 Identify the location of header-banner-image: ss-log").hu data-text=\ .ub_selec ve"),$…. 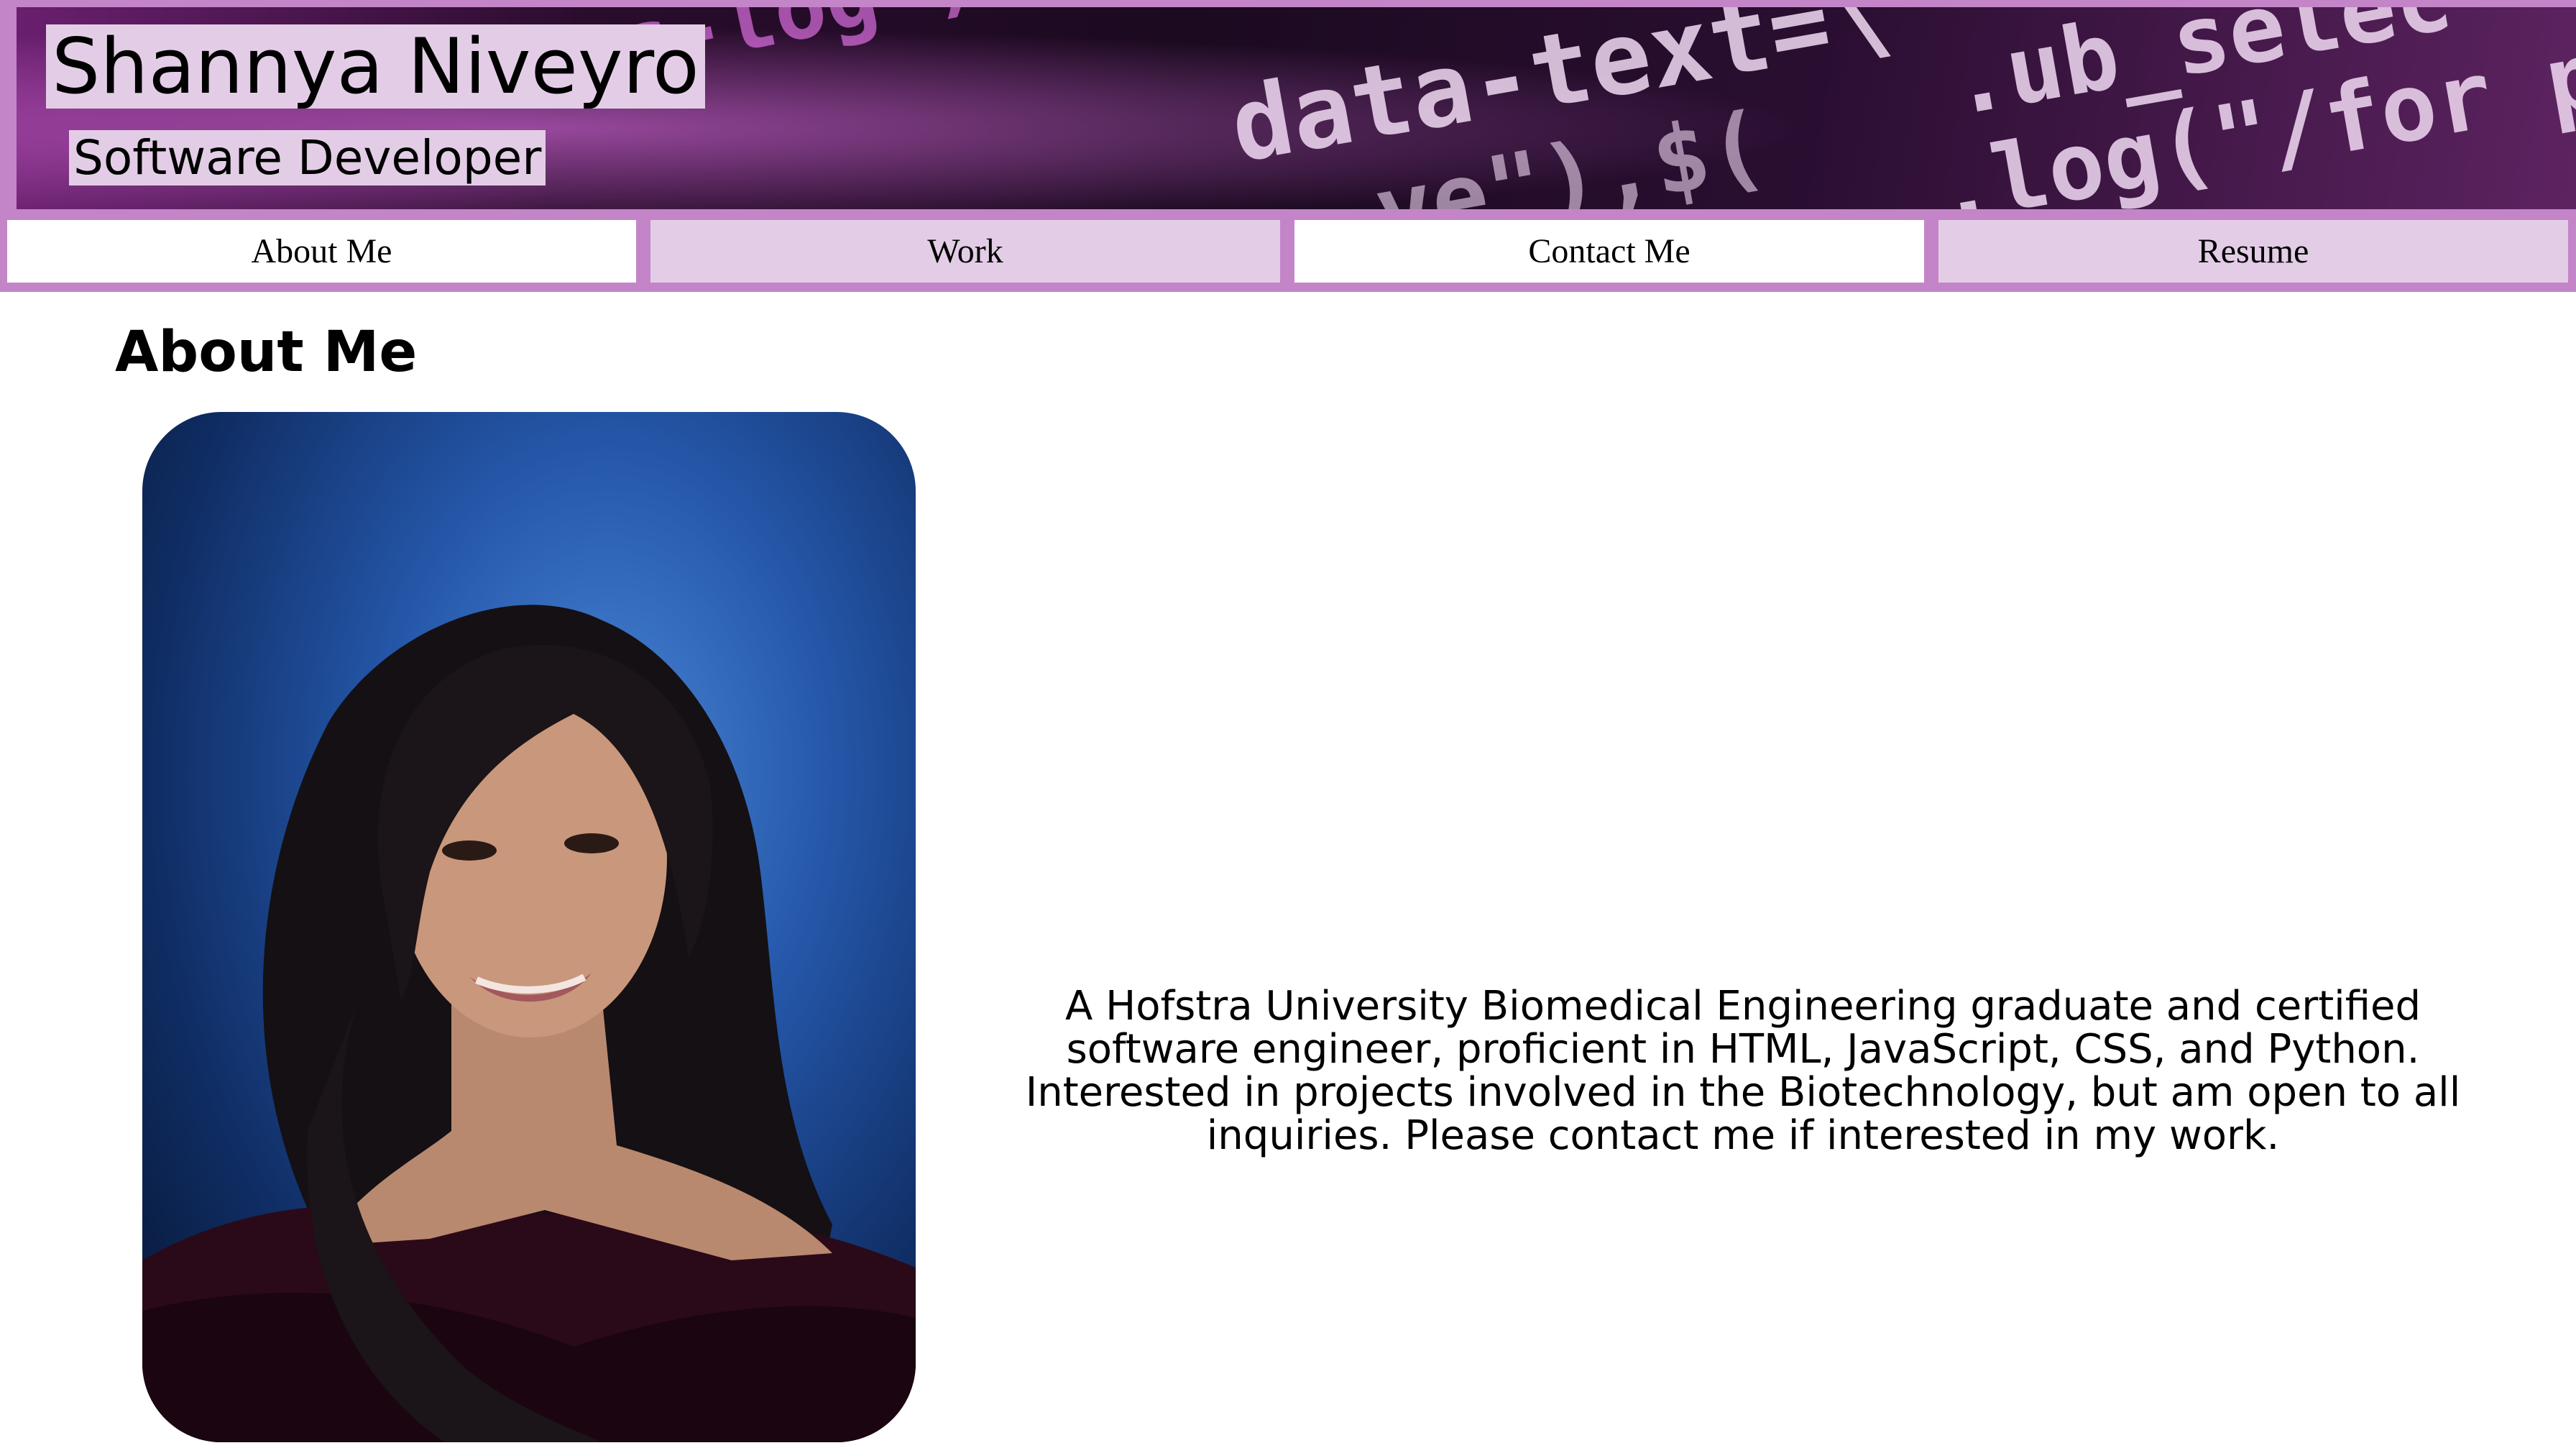
(1296, 108).